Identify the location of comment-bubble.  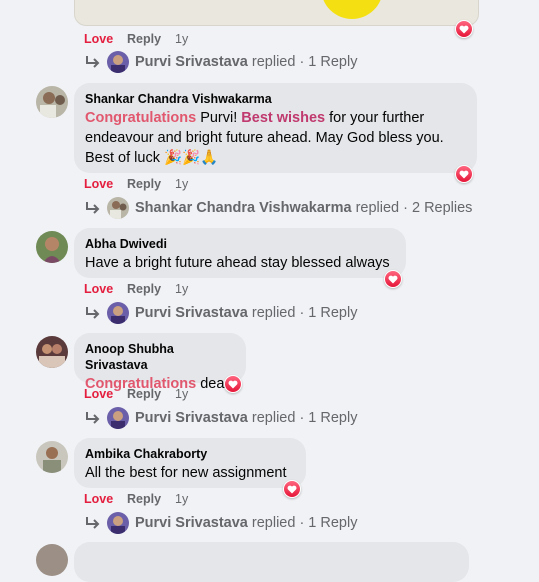
(271, 562).